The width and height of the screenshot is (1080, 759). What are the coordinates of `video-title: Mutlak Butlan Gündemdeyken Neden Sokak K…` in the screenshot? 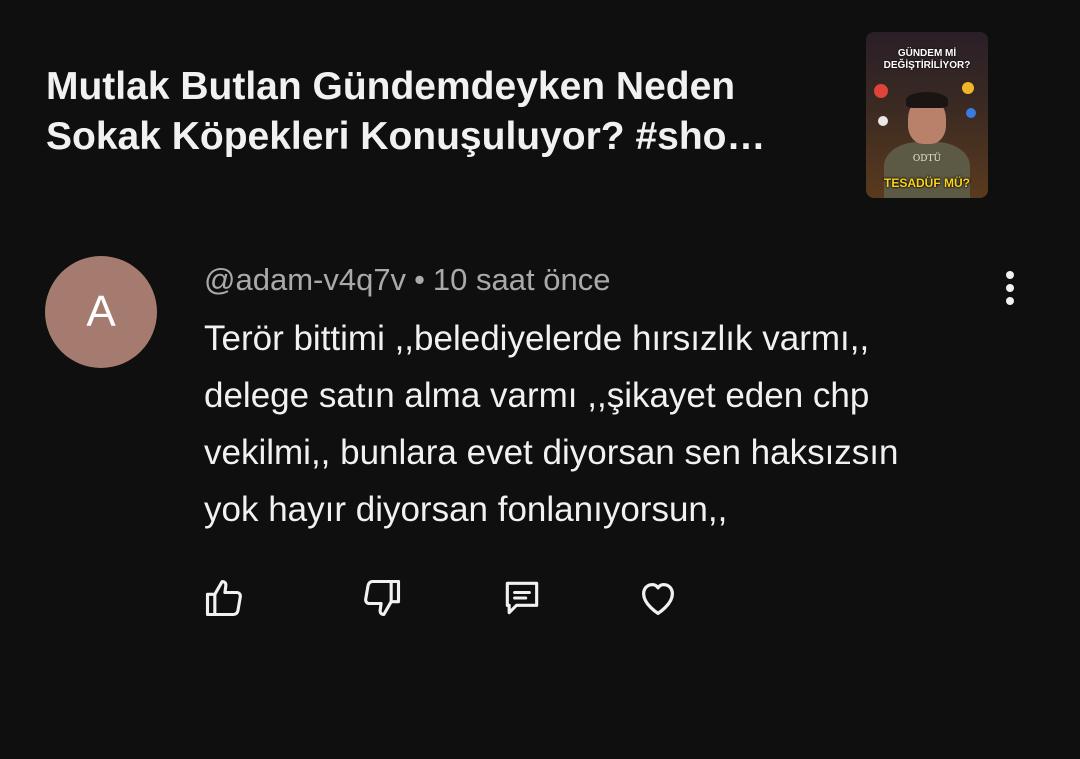 It's located at (436, 112).